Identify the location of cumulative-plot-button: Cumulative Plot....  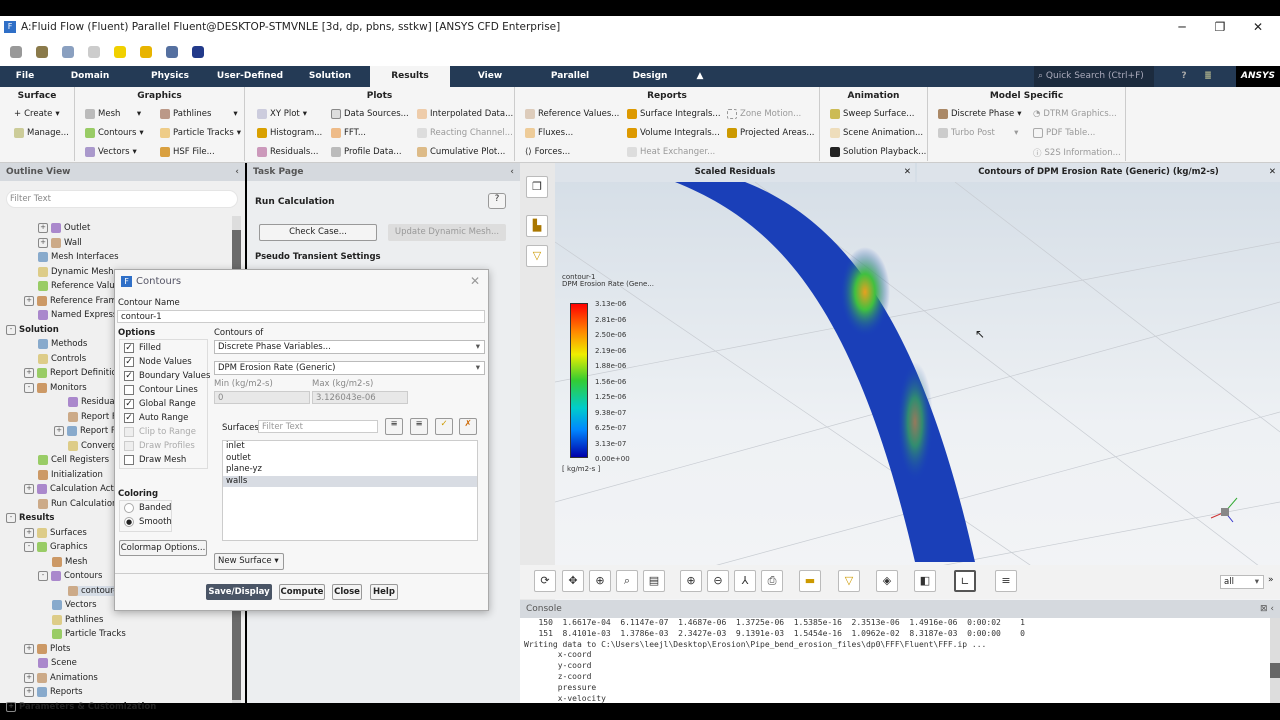
(461, 152).